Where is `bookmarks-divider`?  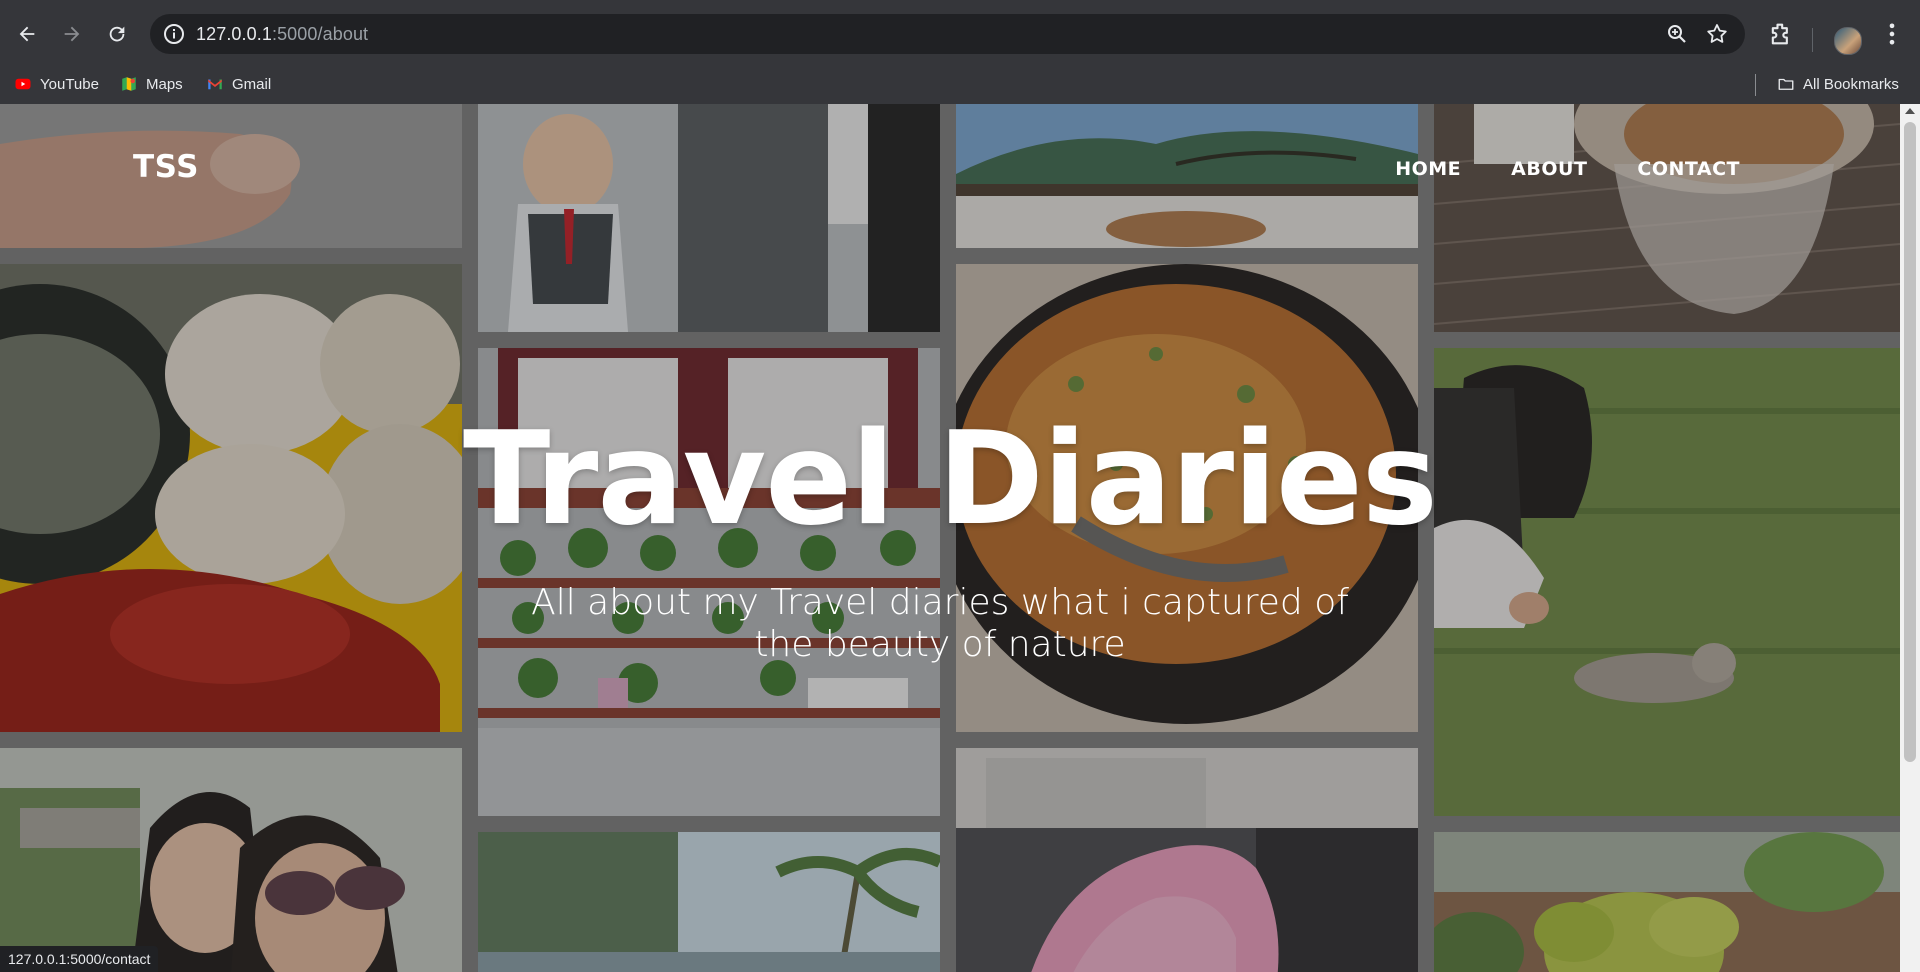
bookmarks-divider is located at coordinates (1755, 85).